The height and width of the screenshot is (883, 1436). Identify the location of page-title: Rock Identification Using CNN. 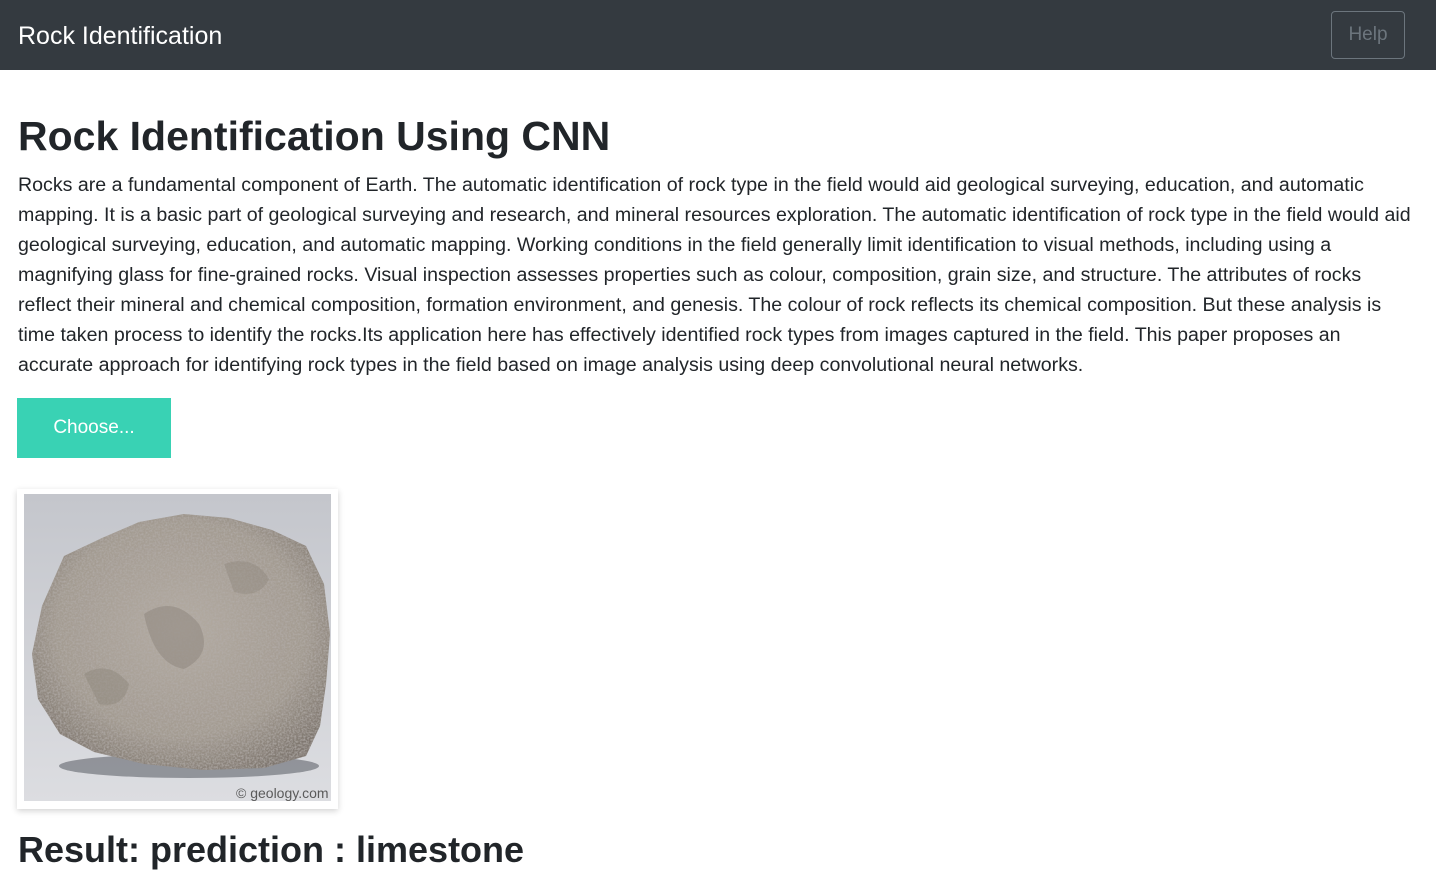
(314, 136).